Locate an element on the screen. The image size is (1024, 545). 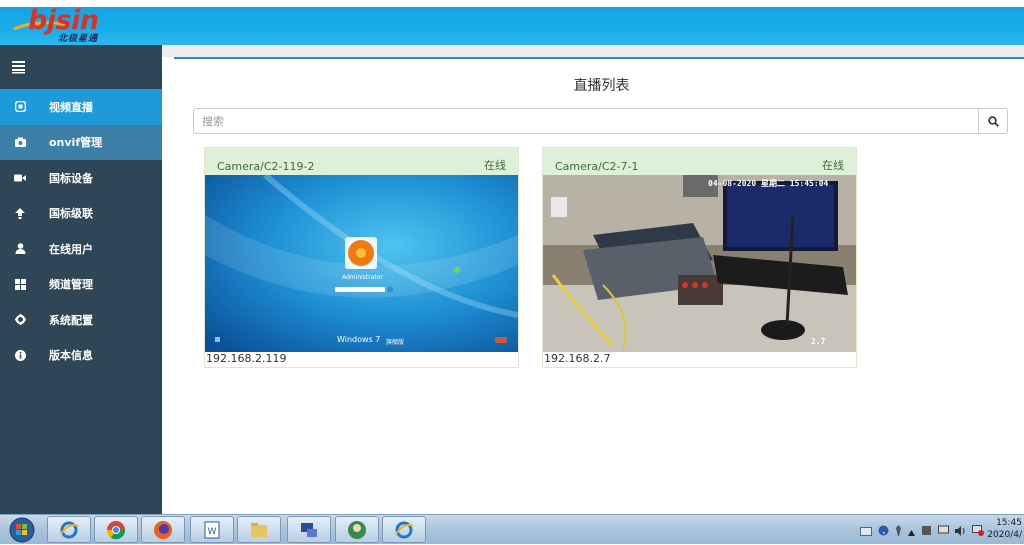
system-tray is located at coordinates (922, 530).